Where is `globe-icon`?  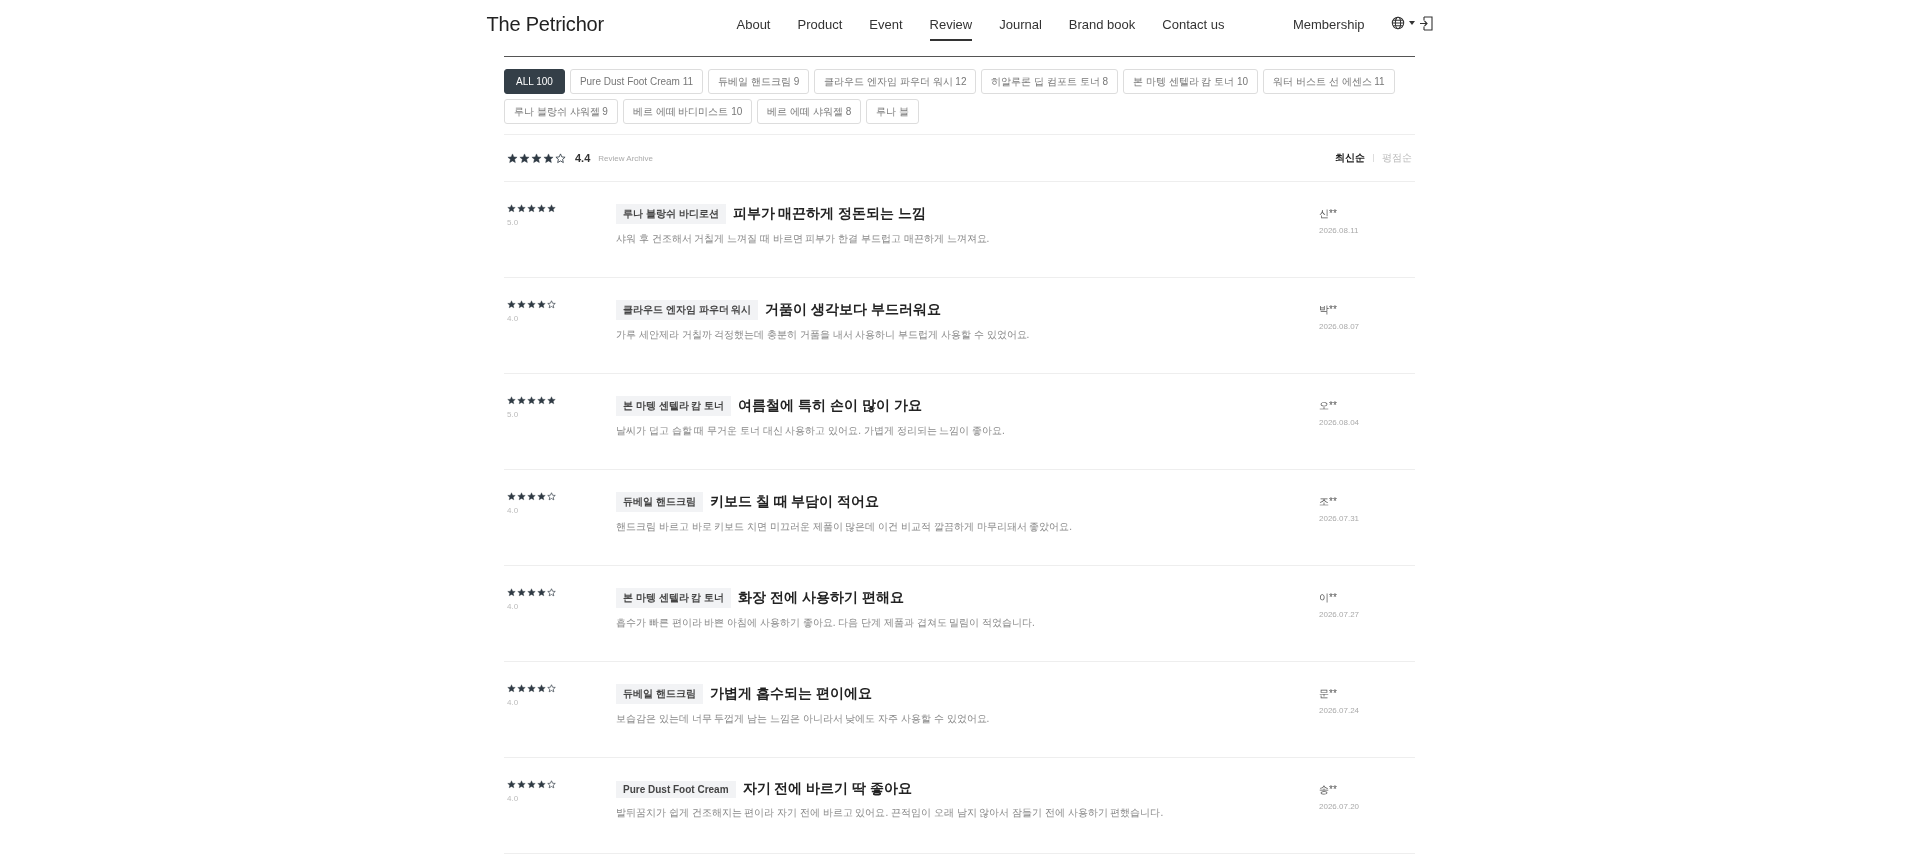
globe-icon is located at coordinates (1397, 23).